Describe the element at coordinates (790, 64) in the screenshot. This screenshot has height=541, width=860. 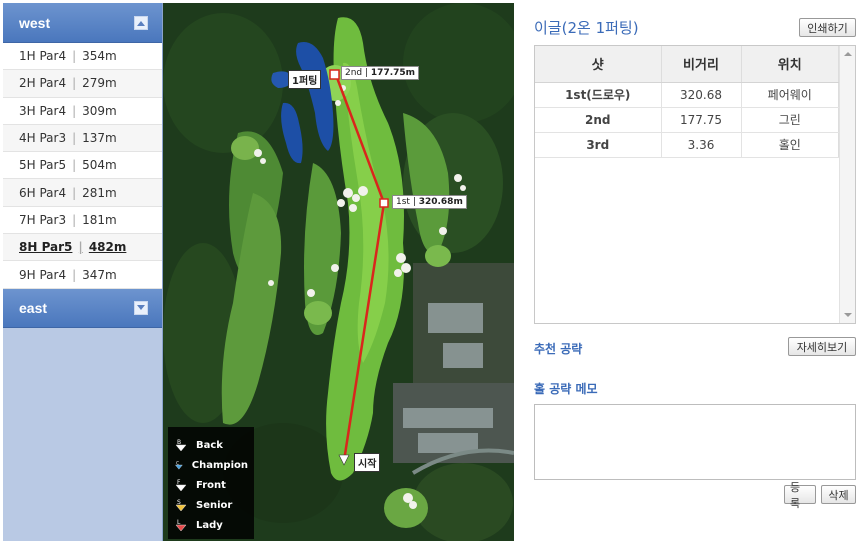
I see `column-header-position: 위치` at that location.